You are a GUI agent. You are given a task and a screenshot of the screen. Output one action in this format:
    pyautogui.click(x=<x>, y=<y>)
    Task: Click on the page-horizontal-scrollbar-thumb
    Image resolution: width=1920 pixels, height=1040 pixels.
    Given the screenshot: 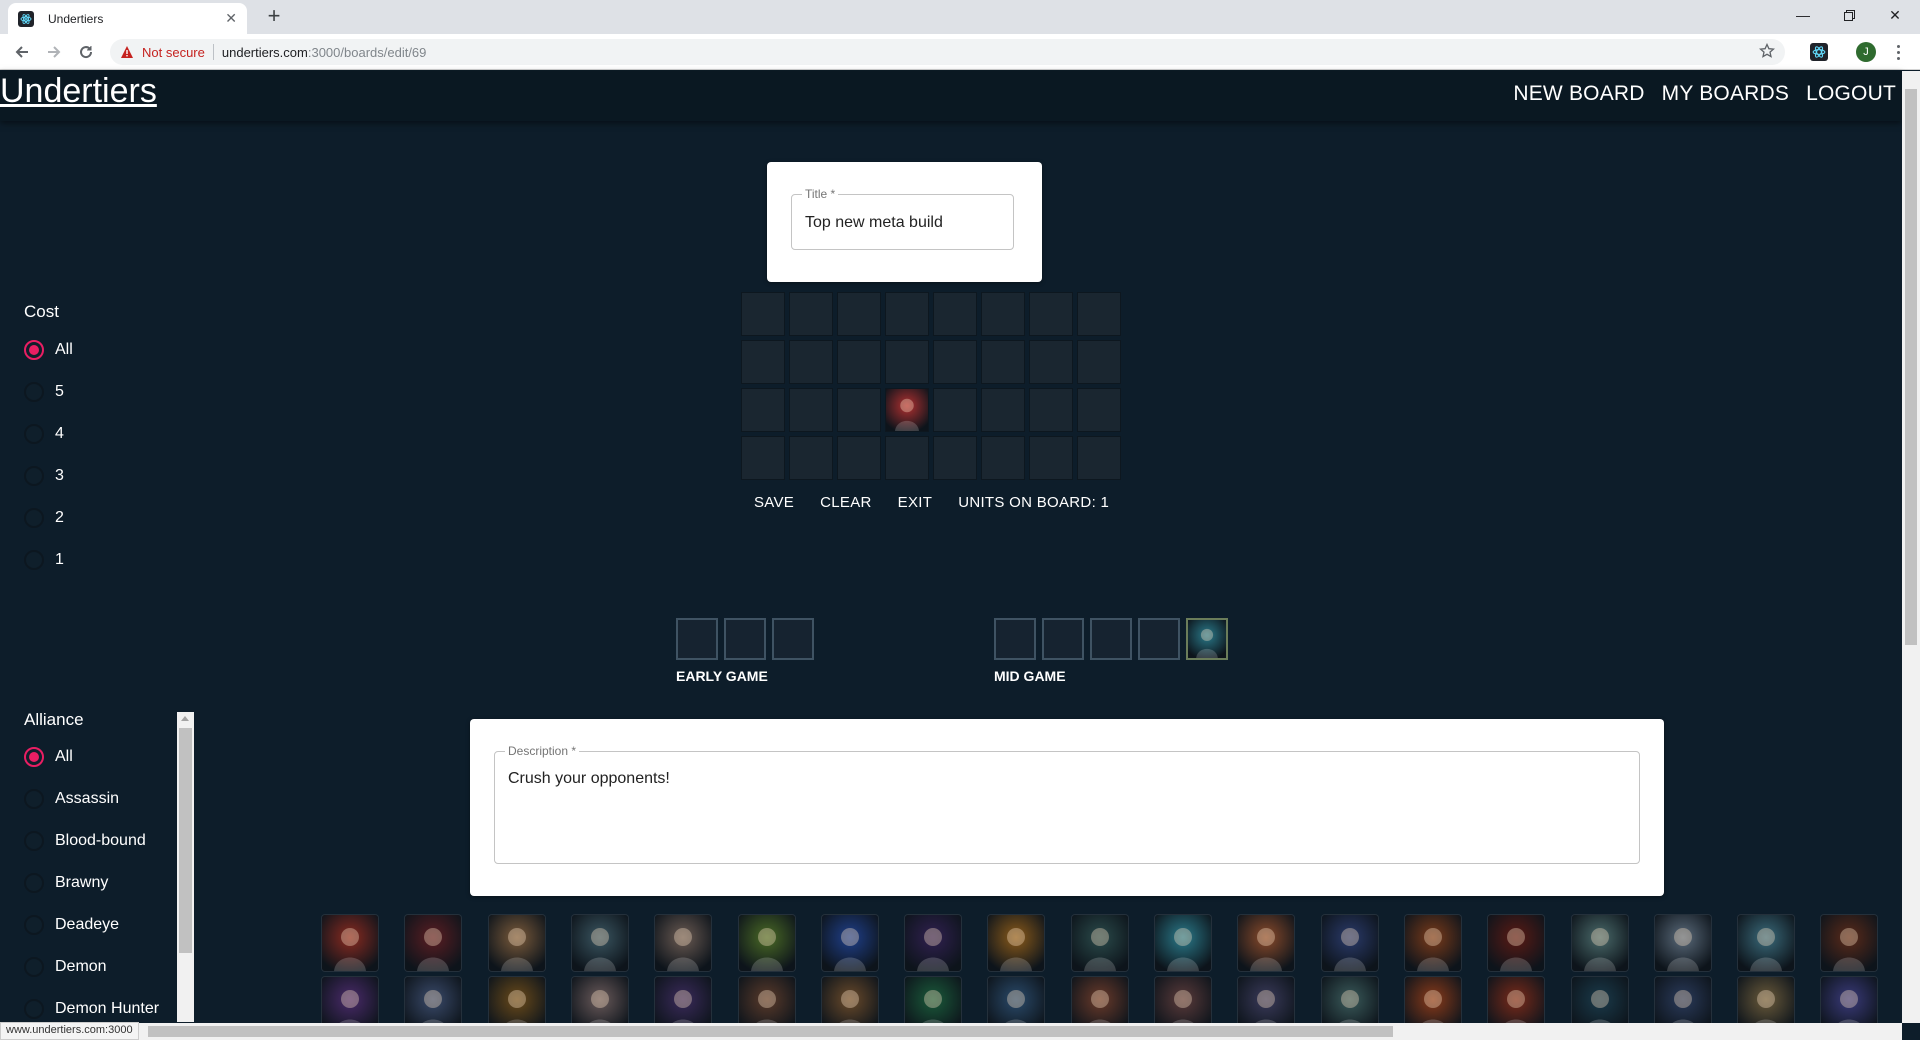 What is the action you would take?
    pyautogui.click(x=770, y=1031)
    